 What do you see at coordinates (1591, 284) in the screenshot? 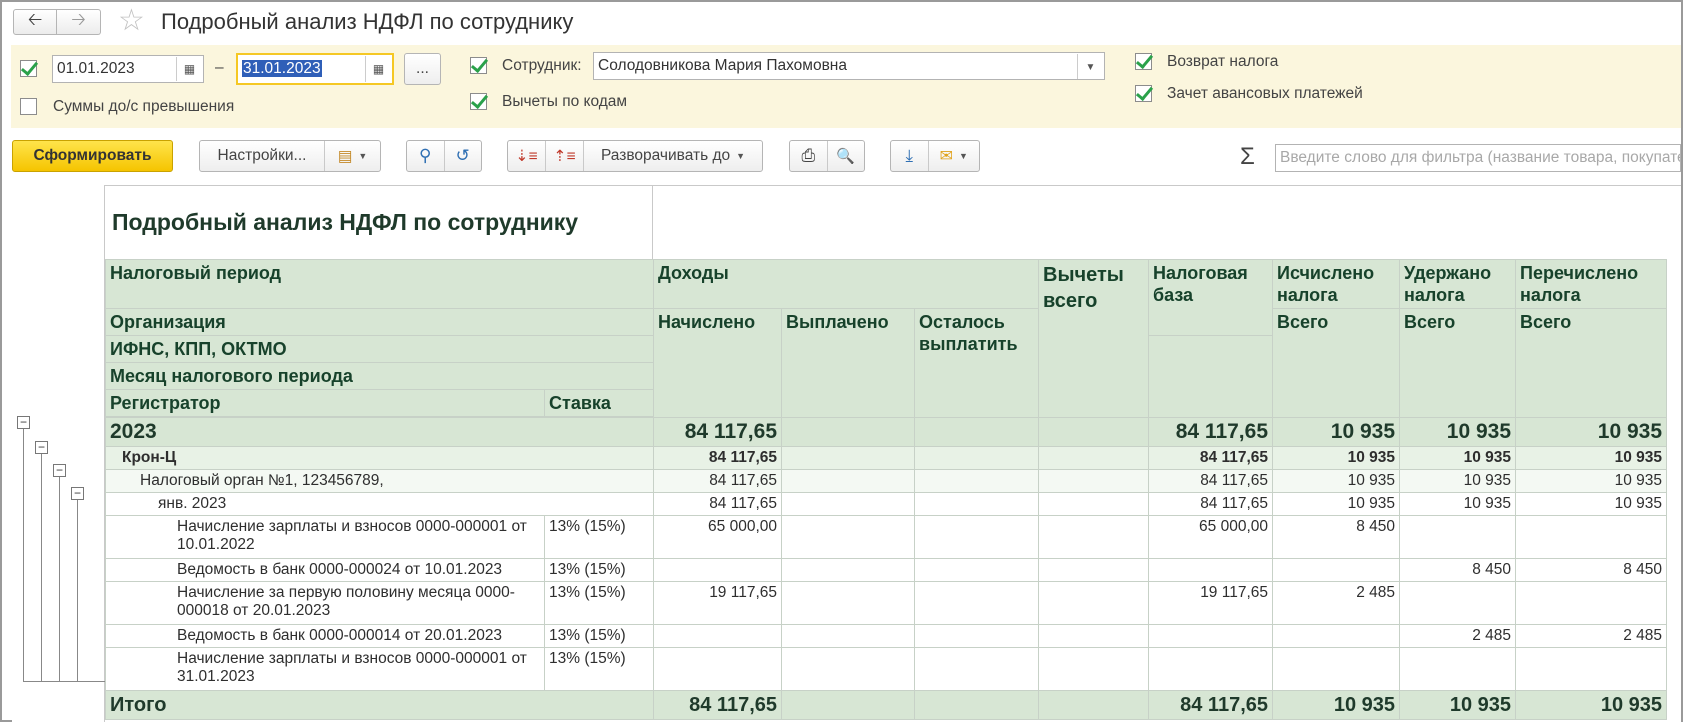
I see `header-tax-transferred: Перечислено налога` at bounding box center [1591, 284].